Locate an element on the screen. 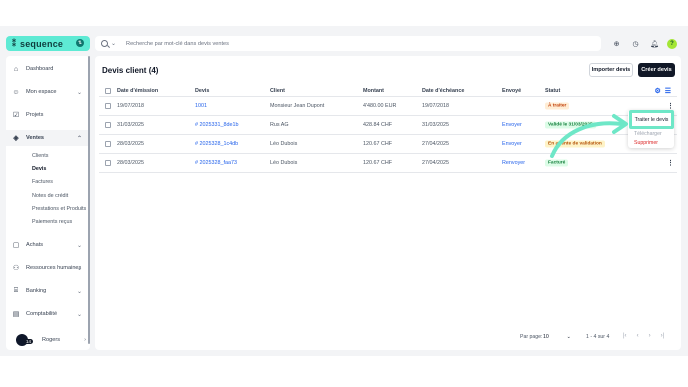  sidebar-item-mon-espace: ☺ Mon espace ⌄ is located at coordinates (48, 92).